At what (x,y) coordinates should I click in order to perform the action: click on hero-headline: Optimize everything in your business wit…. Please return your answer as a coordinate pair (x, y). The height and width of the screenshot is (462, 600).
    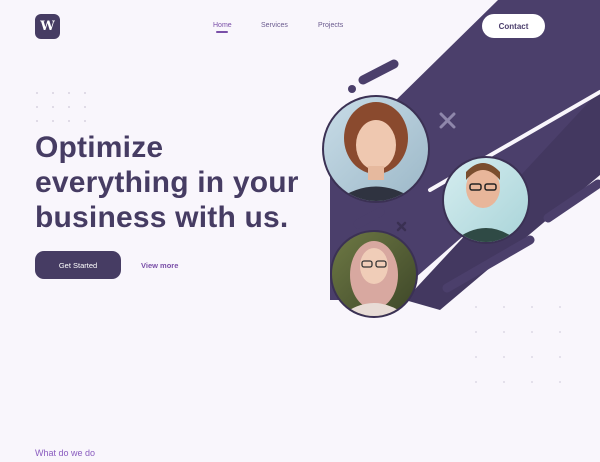
    Looking at the image, I should click on (175, 182).